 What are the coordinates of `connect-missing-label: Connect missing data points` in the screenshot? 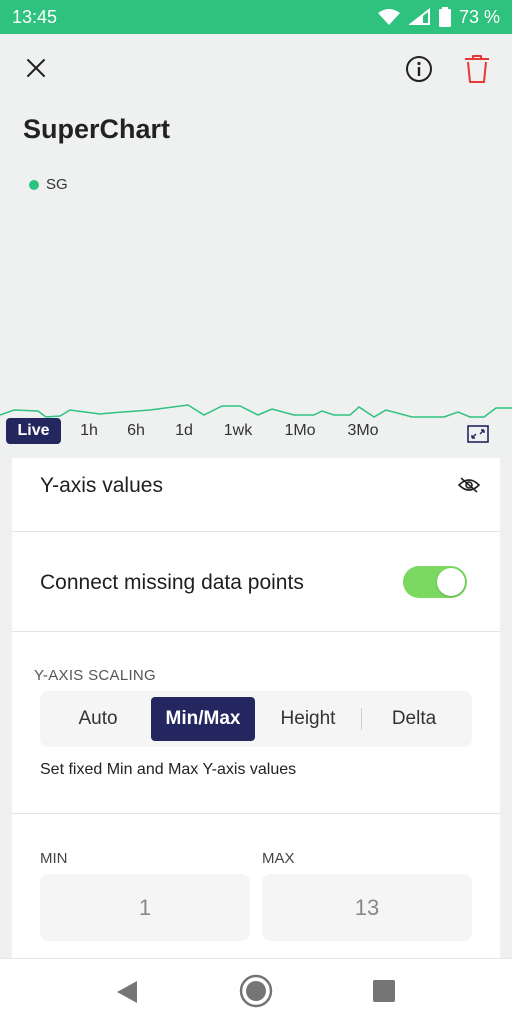 It's located at (172, 582).